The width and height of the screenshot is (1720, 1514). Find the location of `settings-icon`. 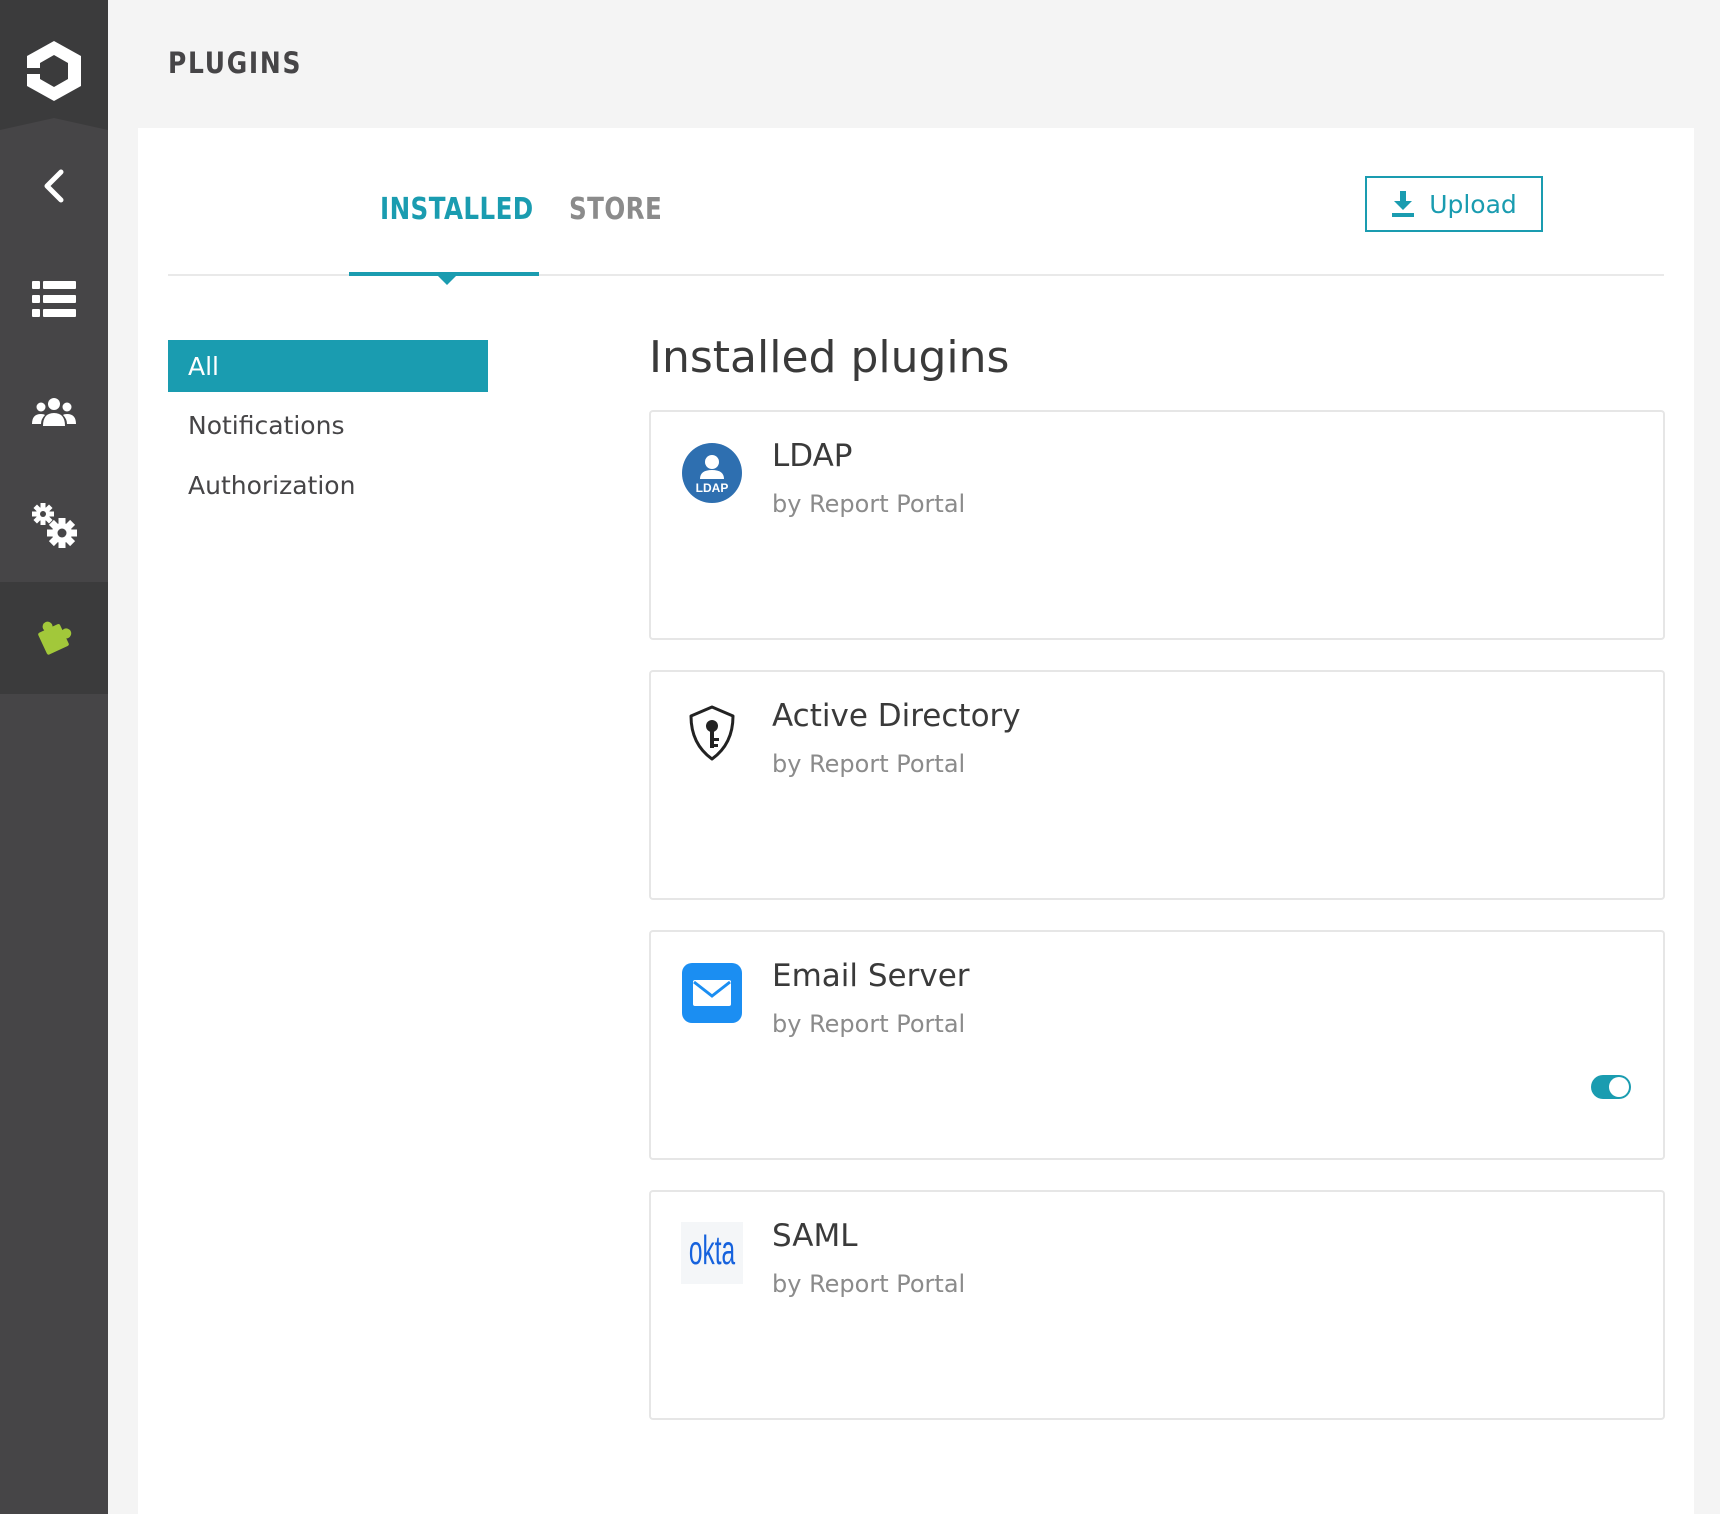

settings-icon is located at coordinates (54, 525).